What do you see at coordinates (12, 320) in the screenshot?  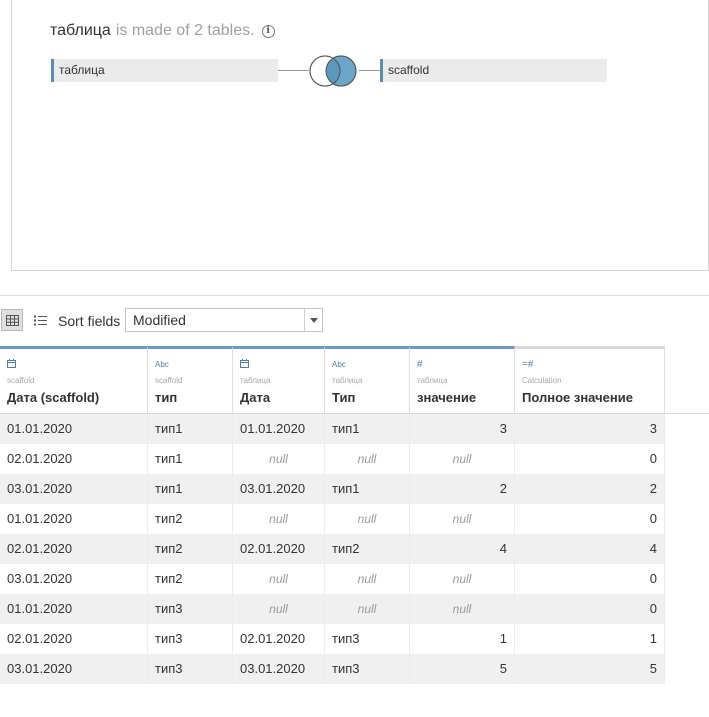 I see `grid-view-button` at bounding box center [12, 320].